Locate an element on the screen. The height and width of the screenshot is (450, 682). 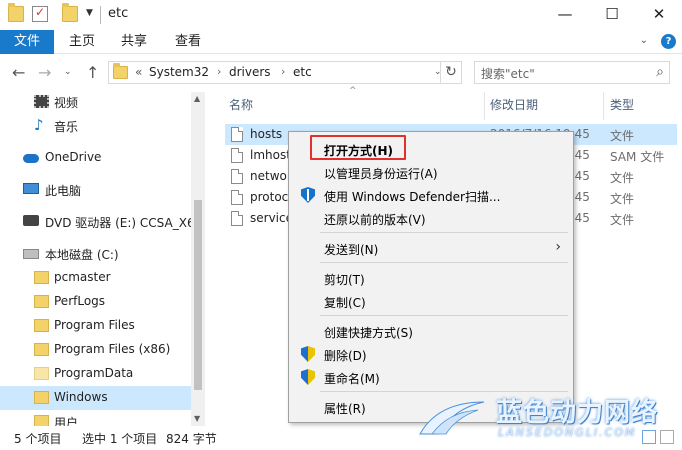
new-folder-icon is located at coordinates (70, 12).